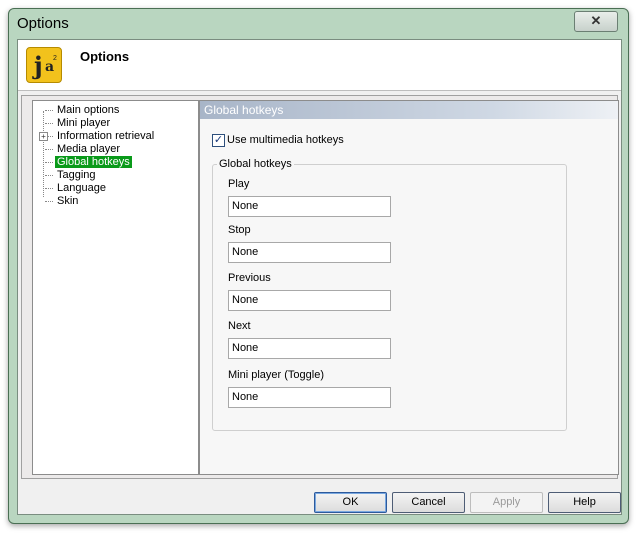 Image resolution: width=640 pixels, height=538 pixels. What do you see at coordinates (105, 56) in the screenshot?
I see `header-title: Options` at bounding box center [105, 56].